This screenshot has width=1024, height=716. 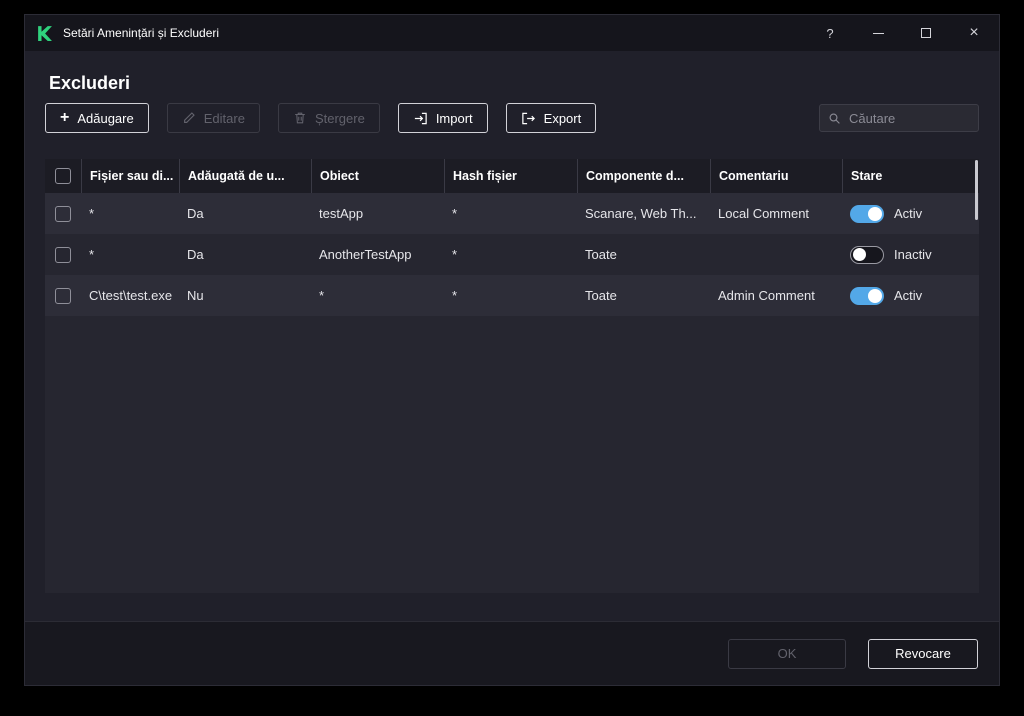 I want to click on help-button: ?, so click(x=830, y=33).